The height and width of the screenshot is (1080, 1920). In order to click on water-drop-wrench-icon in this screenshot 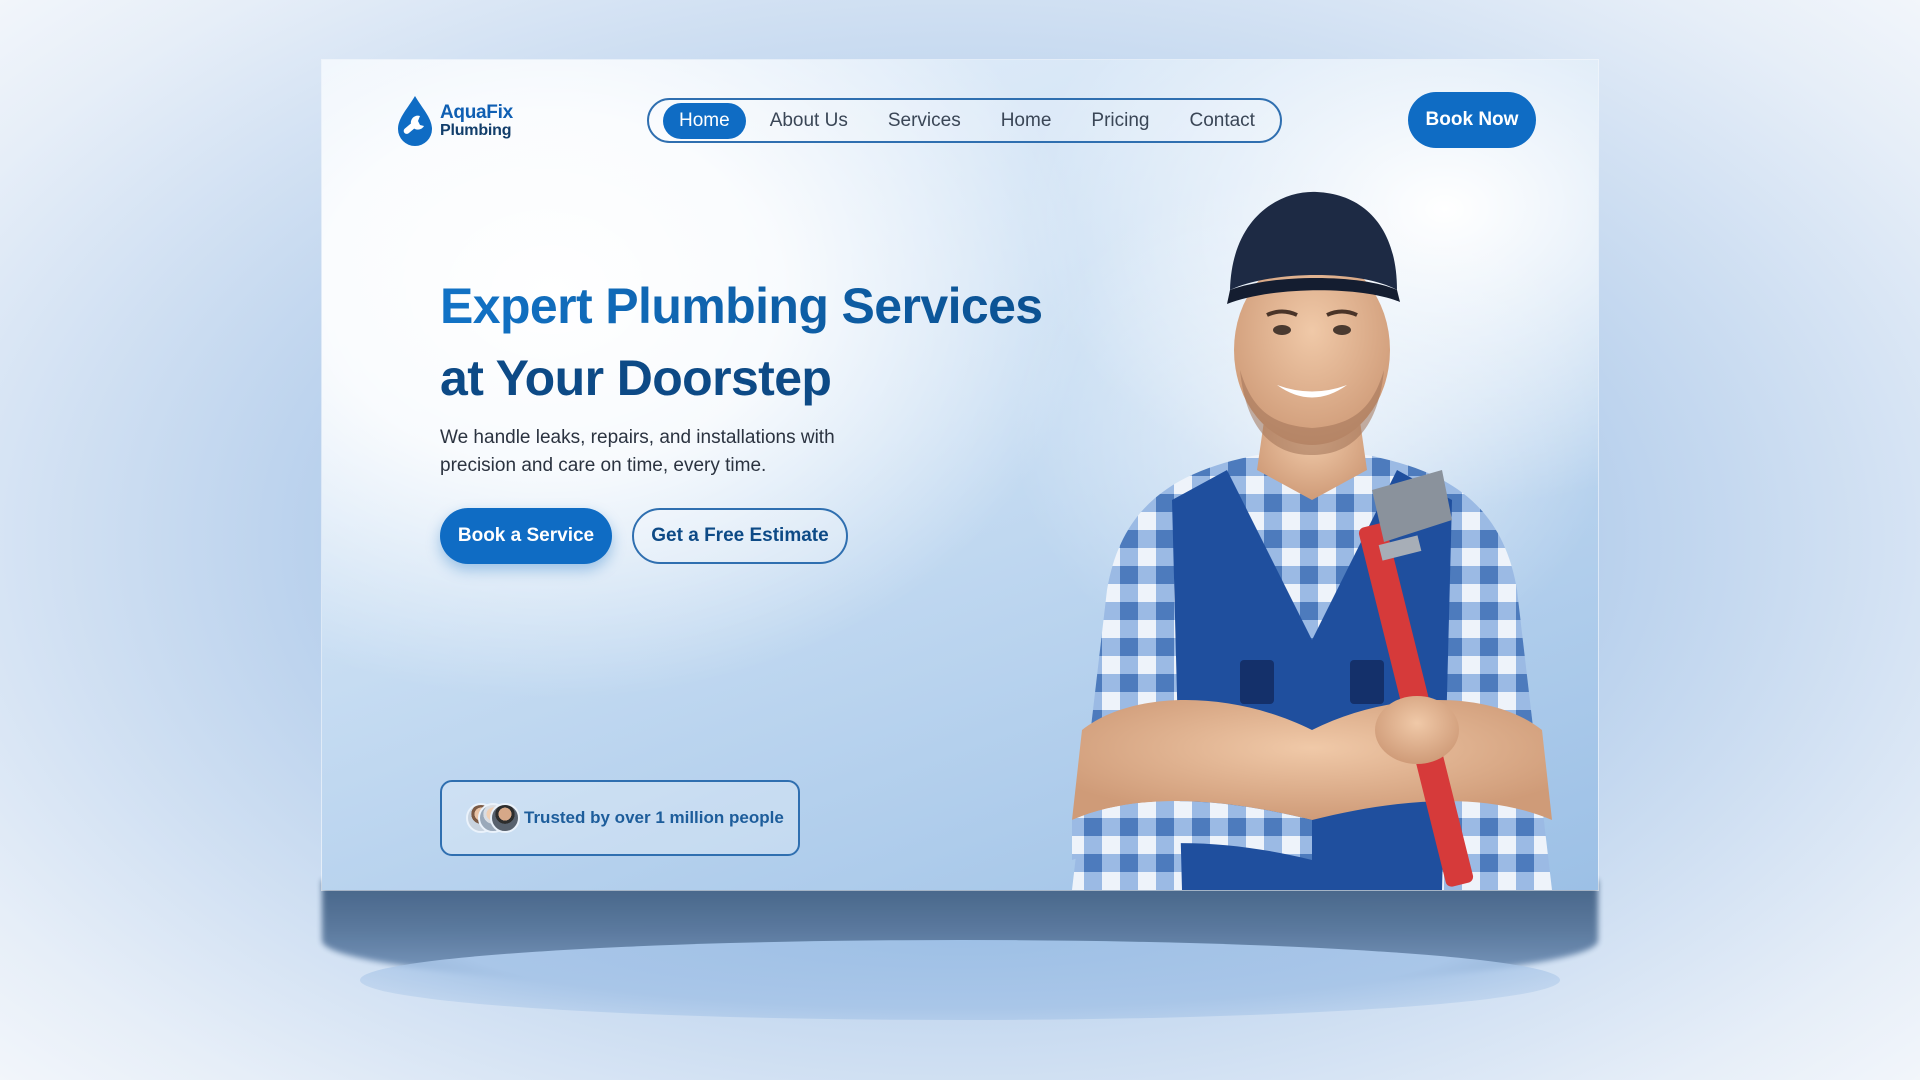, I will do `click(415, 121)`.